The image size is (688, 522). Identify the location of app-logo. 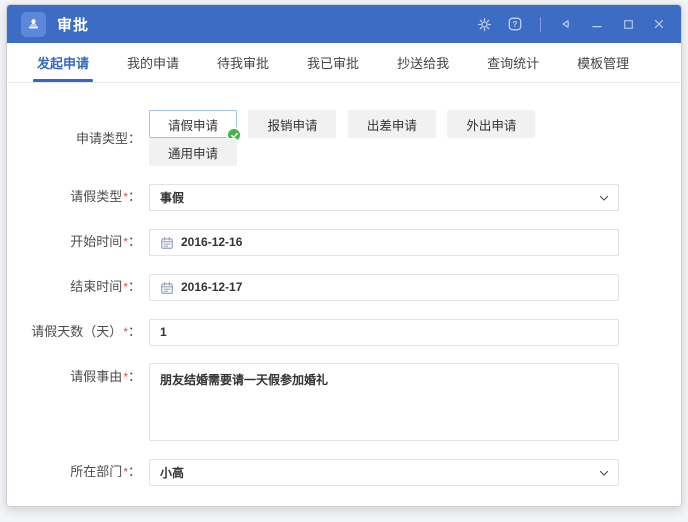
(33, 24).